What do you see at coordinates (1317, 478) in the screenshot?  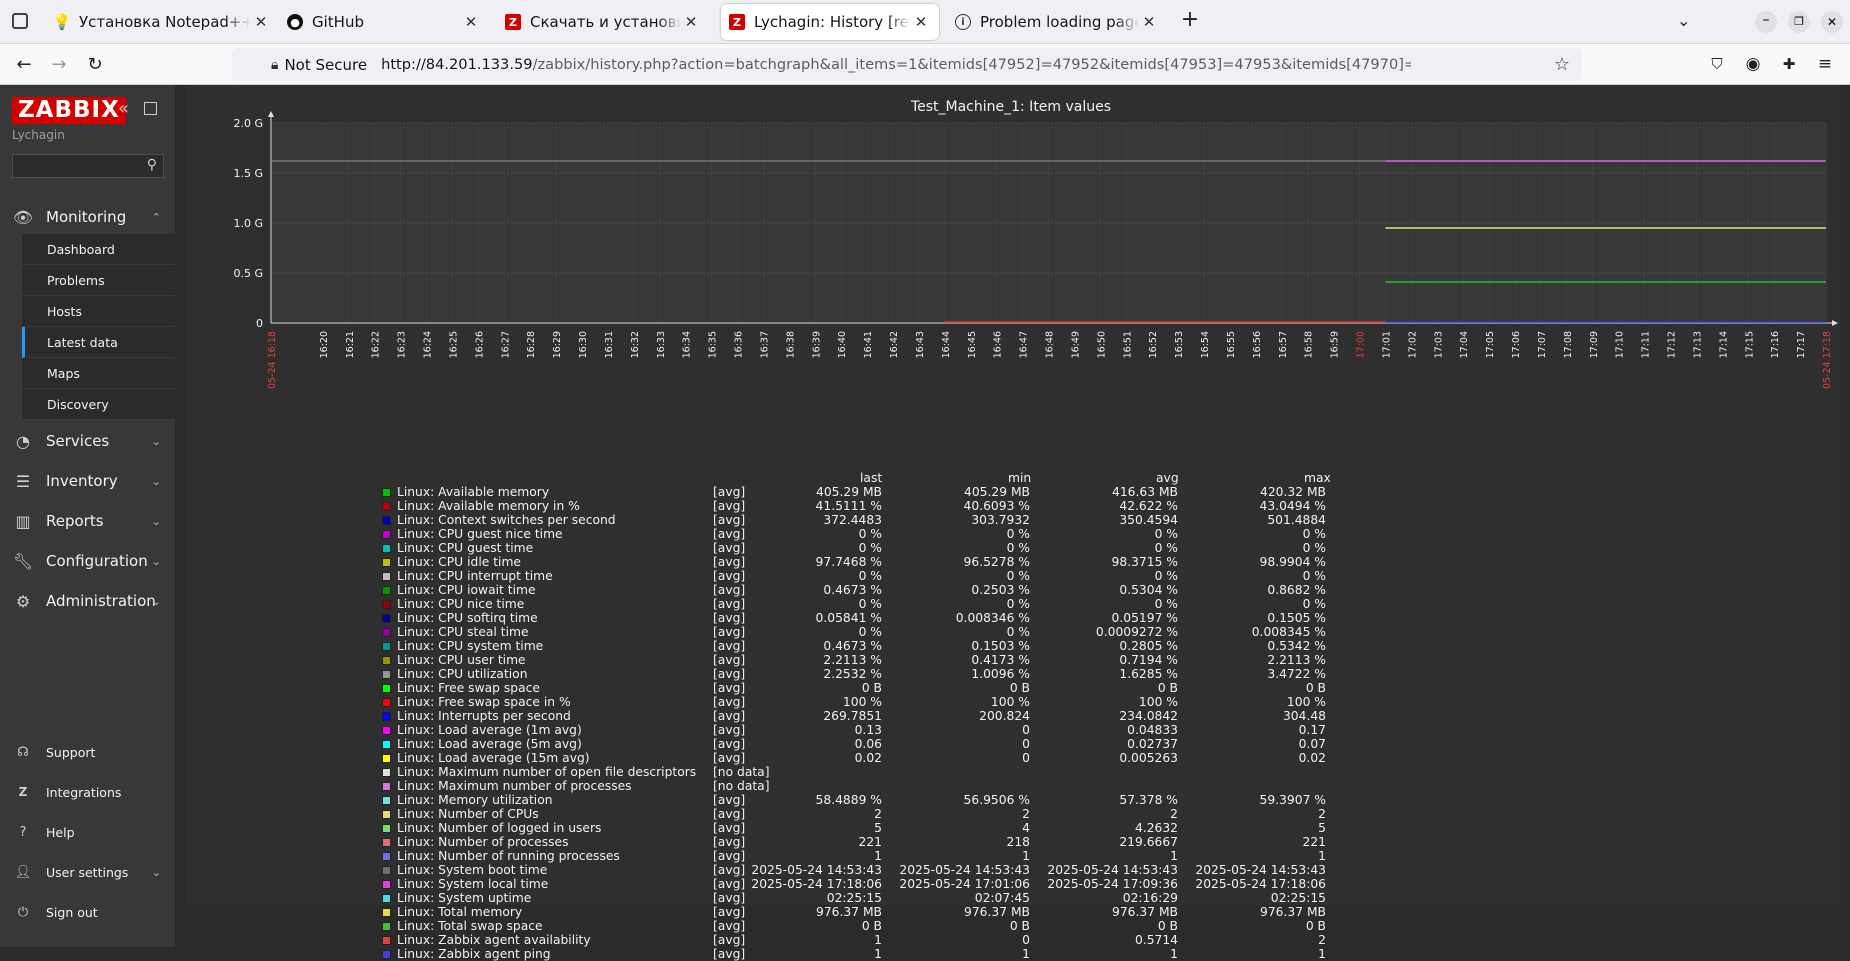 I see `legend-header-max: max` at bounding box center [1317, 478].